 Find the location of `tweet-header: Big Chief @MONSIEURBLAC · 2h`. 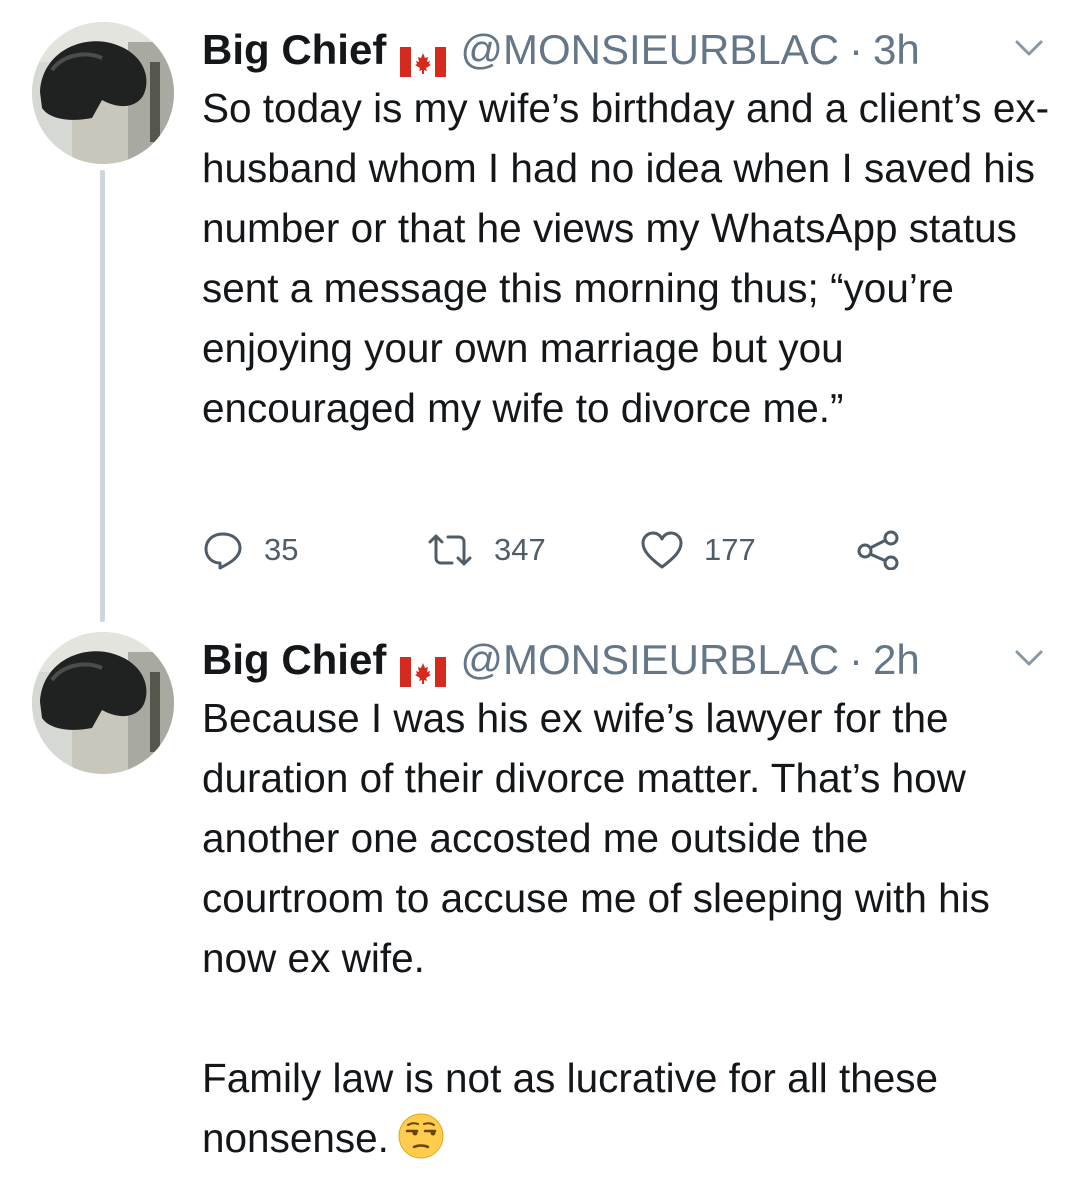

tweet-header: Big Chief @MONSIEURBLAC · 2h is located at coordinates (561, 660).